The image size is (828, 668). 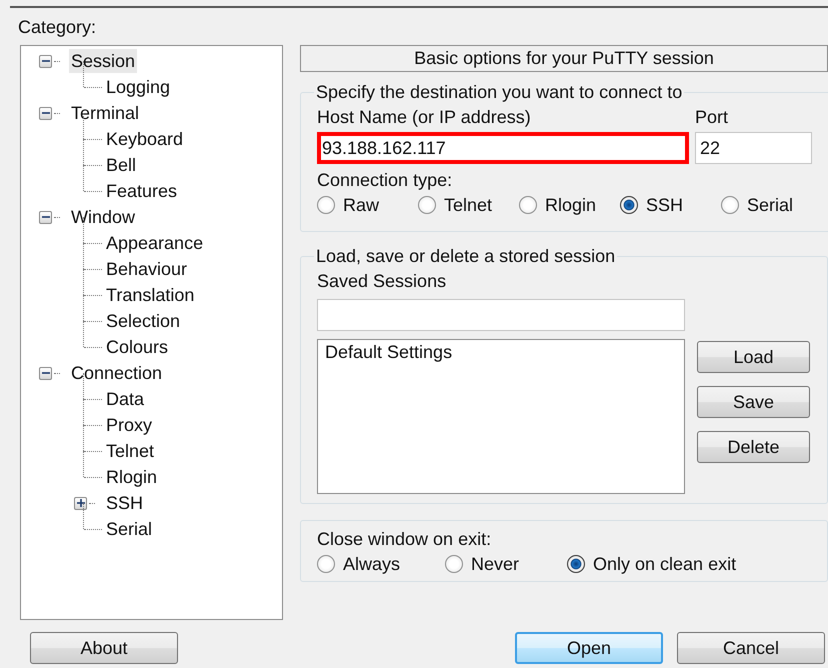 I want to click on field-label: Close window on exit:, so click(x=404, y=540).